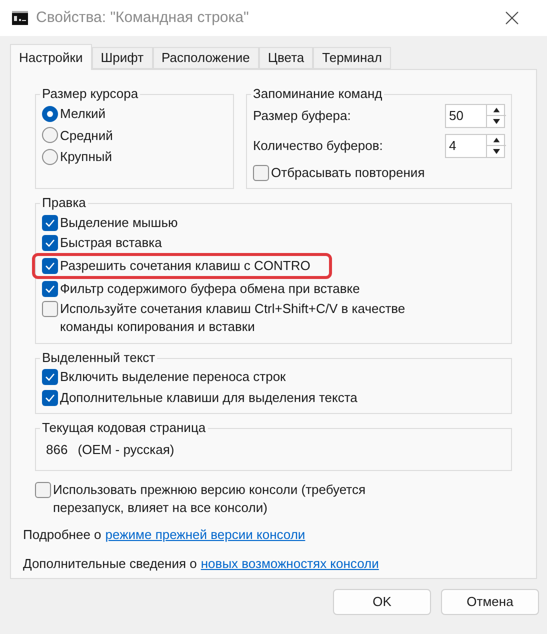  Describe the element at coordinates (209, 398) in the screenshot. I see `checkbox-label: Дополнительные клавиши для выделения текста` at that location.